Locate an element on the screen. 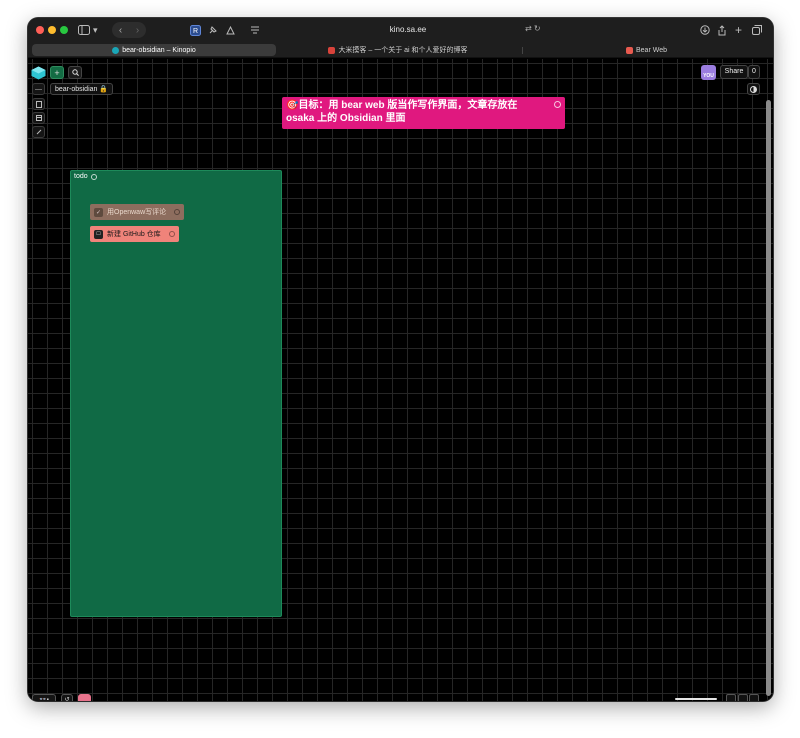 This screenshot has width=800, height=738. pencil-icon is located at coordinates (38, 132).